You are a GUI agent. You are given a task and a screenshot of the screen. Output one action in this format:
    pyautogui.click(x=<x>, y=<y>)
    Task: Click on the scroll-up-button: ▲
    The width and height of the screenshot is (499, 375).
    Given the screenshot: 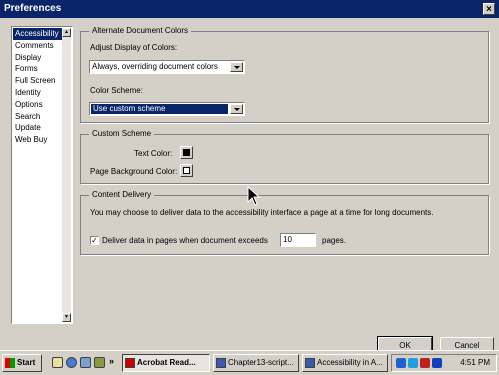 What is the action you would take?
    pyautogui.click(x=66, y=32)
    